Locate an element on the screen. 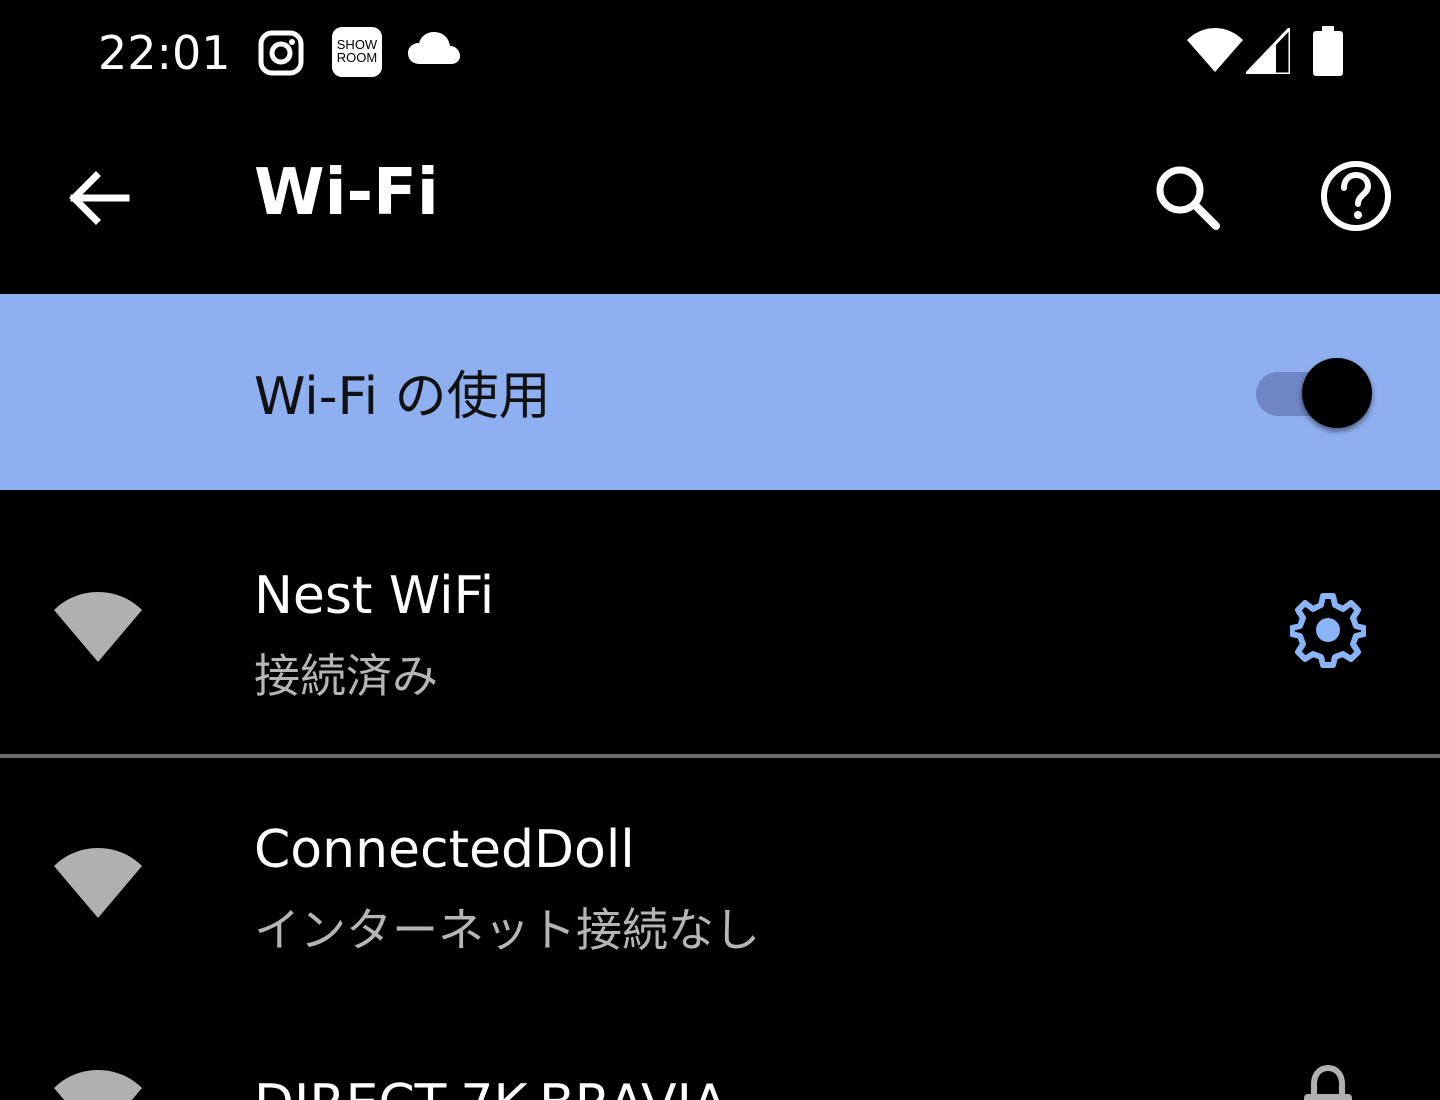 This screenshot has width=1440, height=1100. switch-thumb is located at coordinates (1337, 393).